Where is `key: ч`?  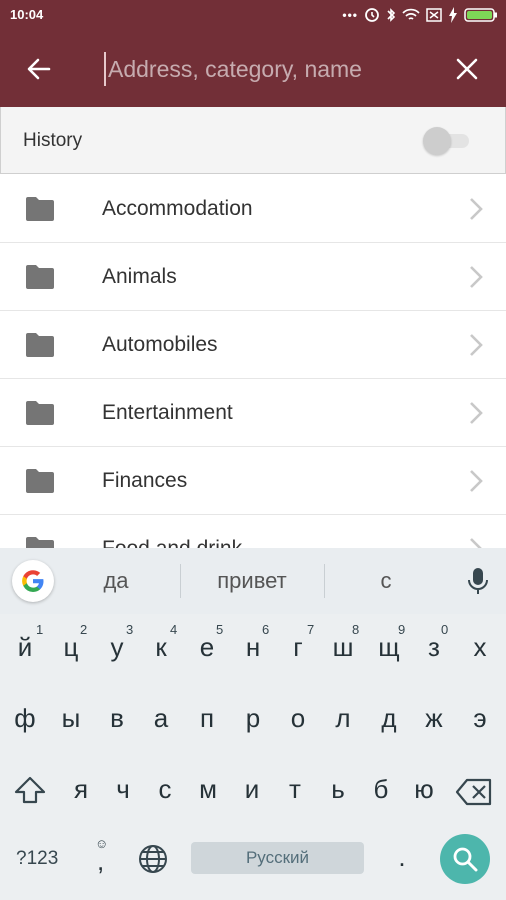
key: ч is located at coordinates (123, 789).